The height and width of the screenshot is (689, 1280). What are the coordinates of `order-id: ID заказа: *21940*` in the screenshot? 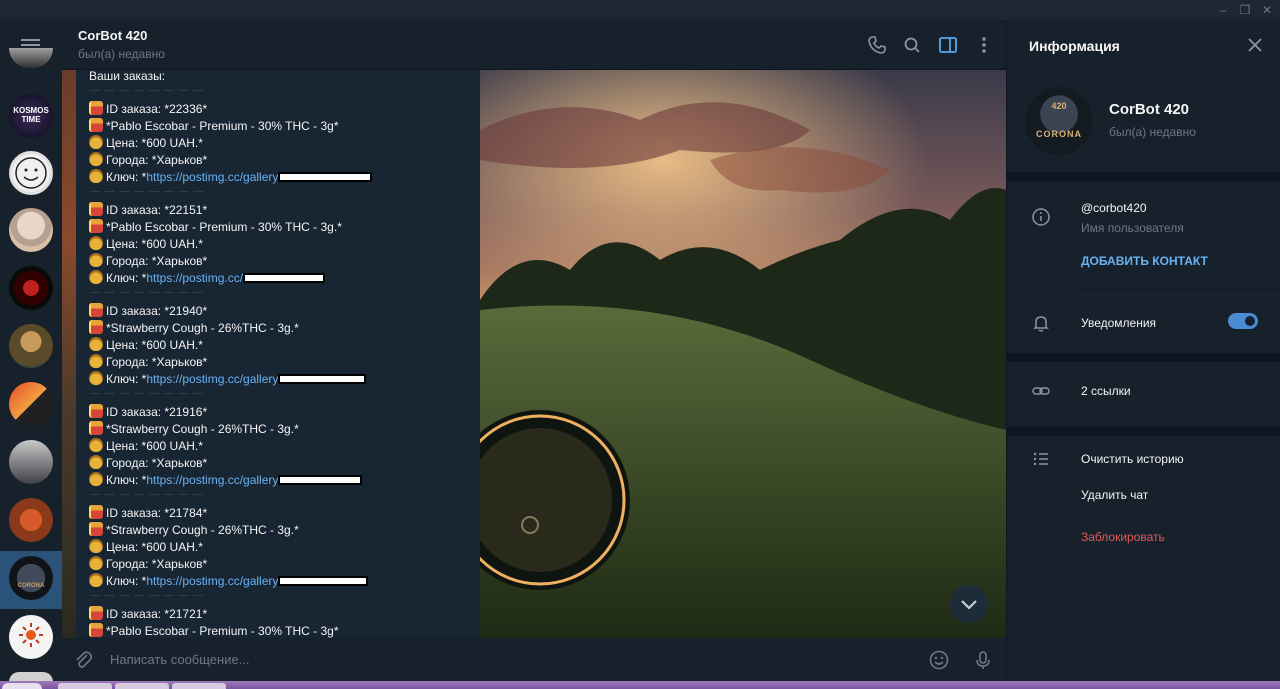 It's located at (148, 311).